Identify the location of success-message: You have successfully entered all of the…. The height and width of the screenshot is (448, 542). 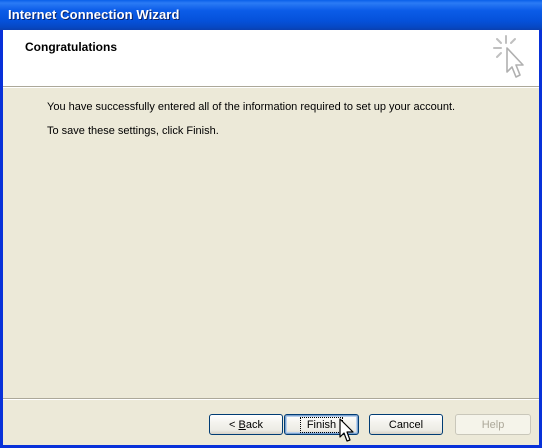
(251, 107).